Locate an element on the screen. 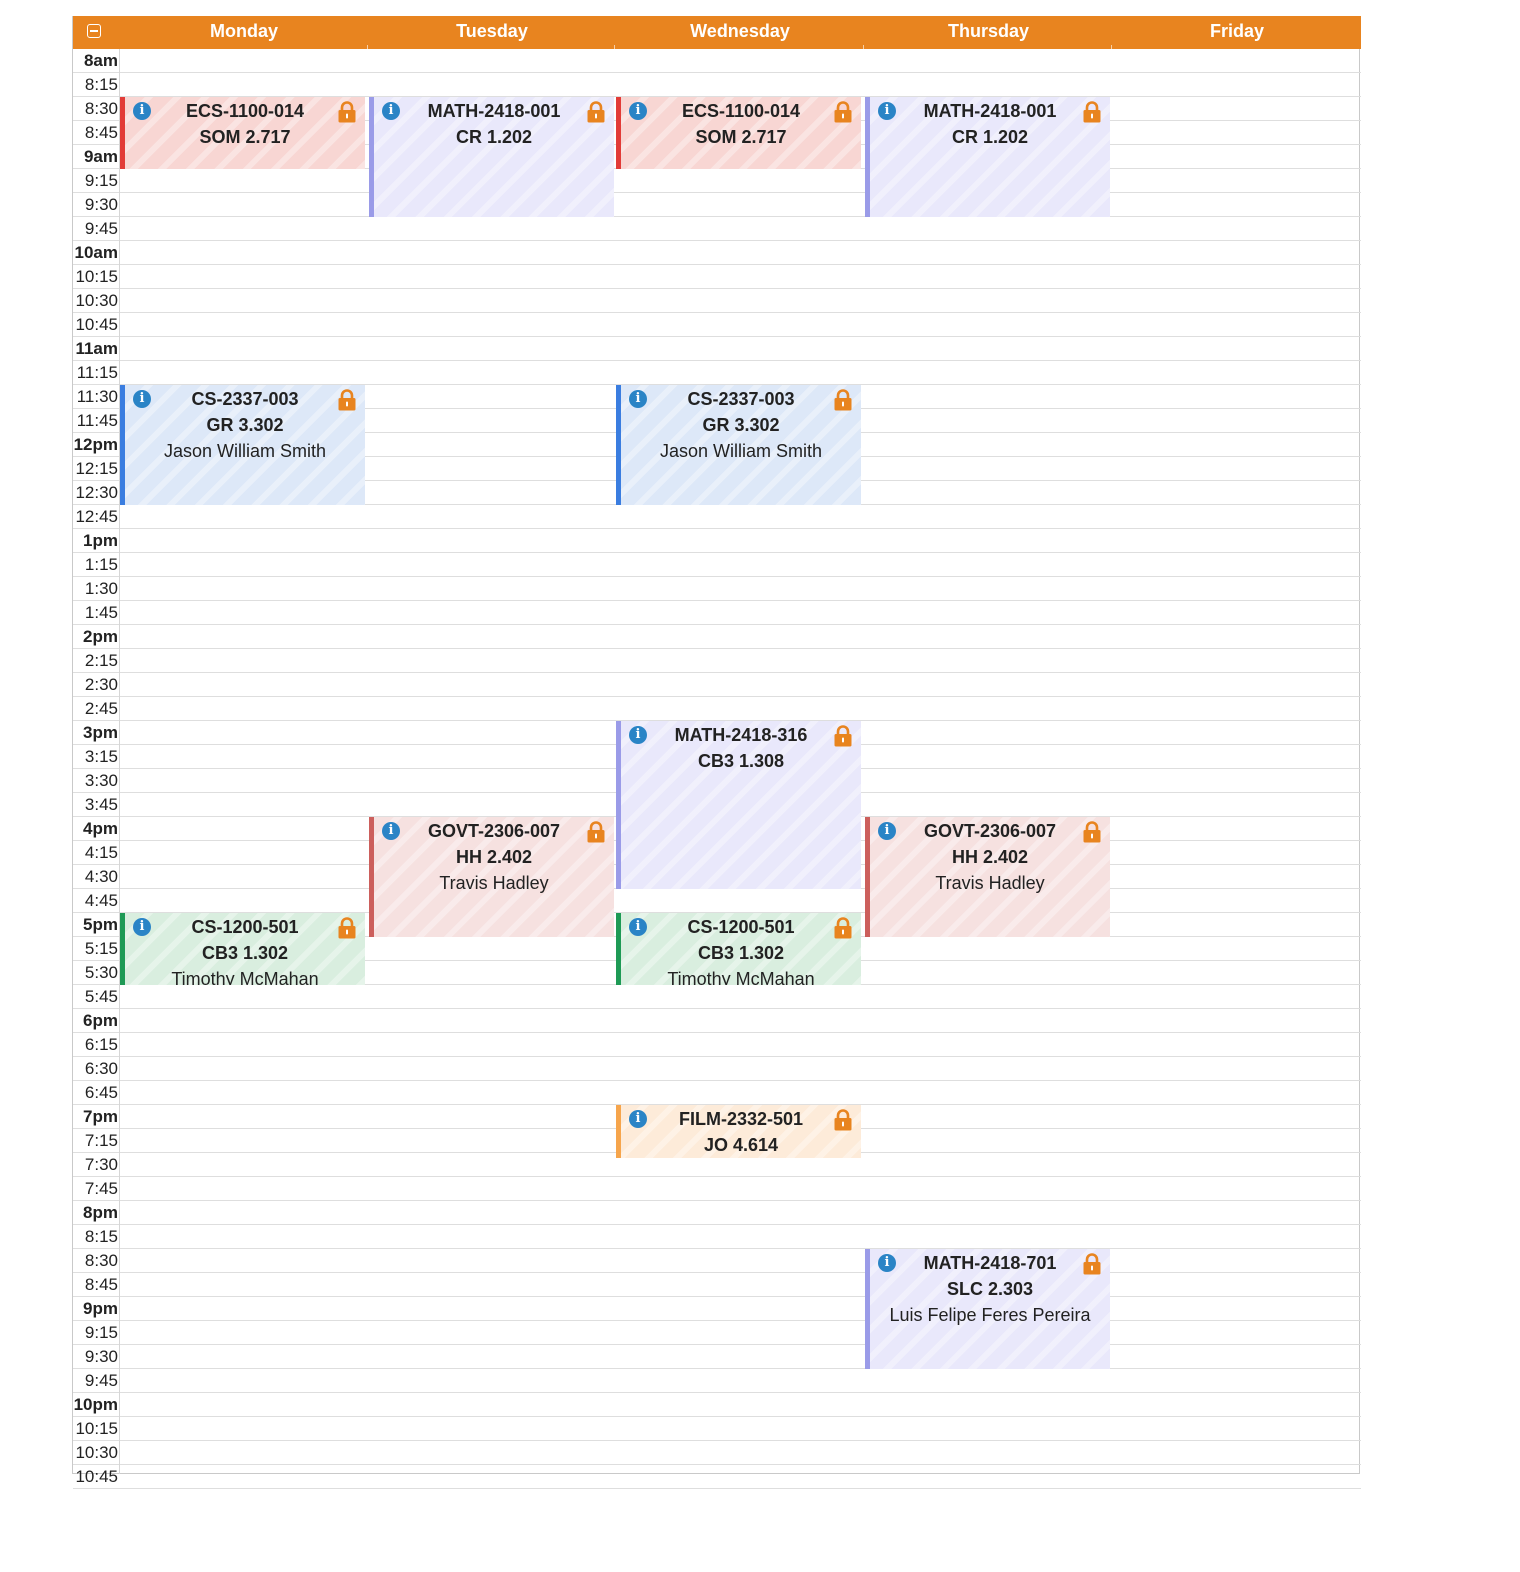  time-row: 11am is located at coordinates (717, 349).